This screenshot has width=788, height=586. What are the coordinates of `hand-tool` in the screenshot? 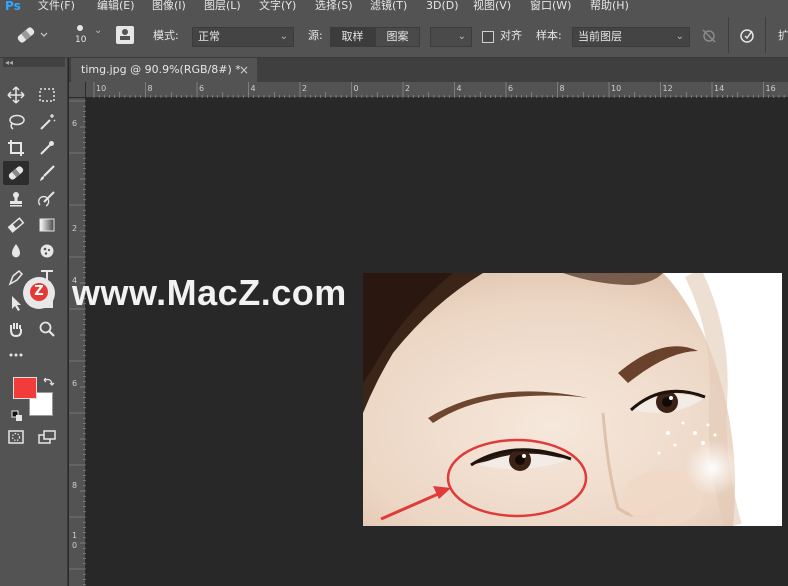 It's located at (16, 329).